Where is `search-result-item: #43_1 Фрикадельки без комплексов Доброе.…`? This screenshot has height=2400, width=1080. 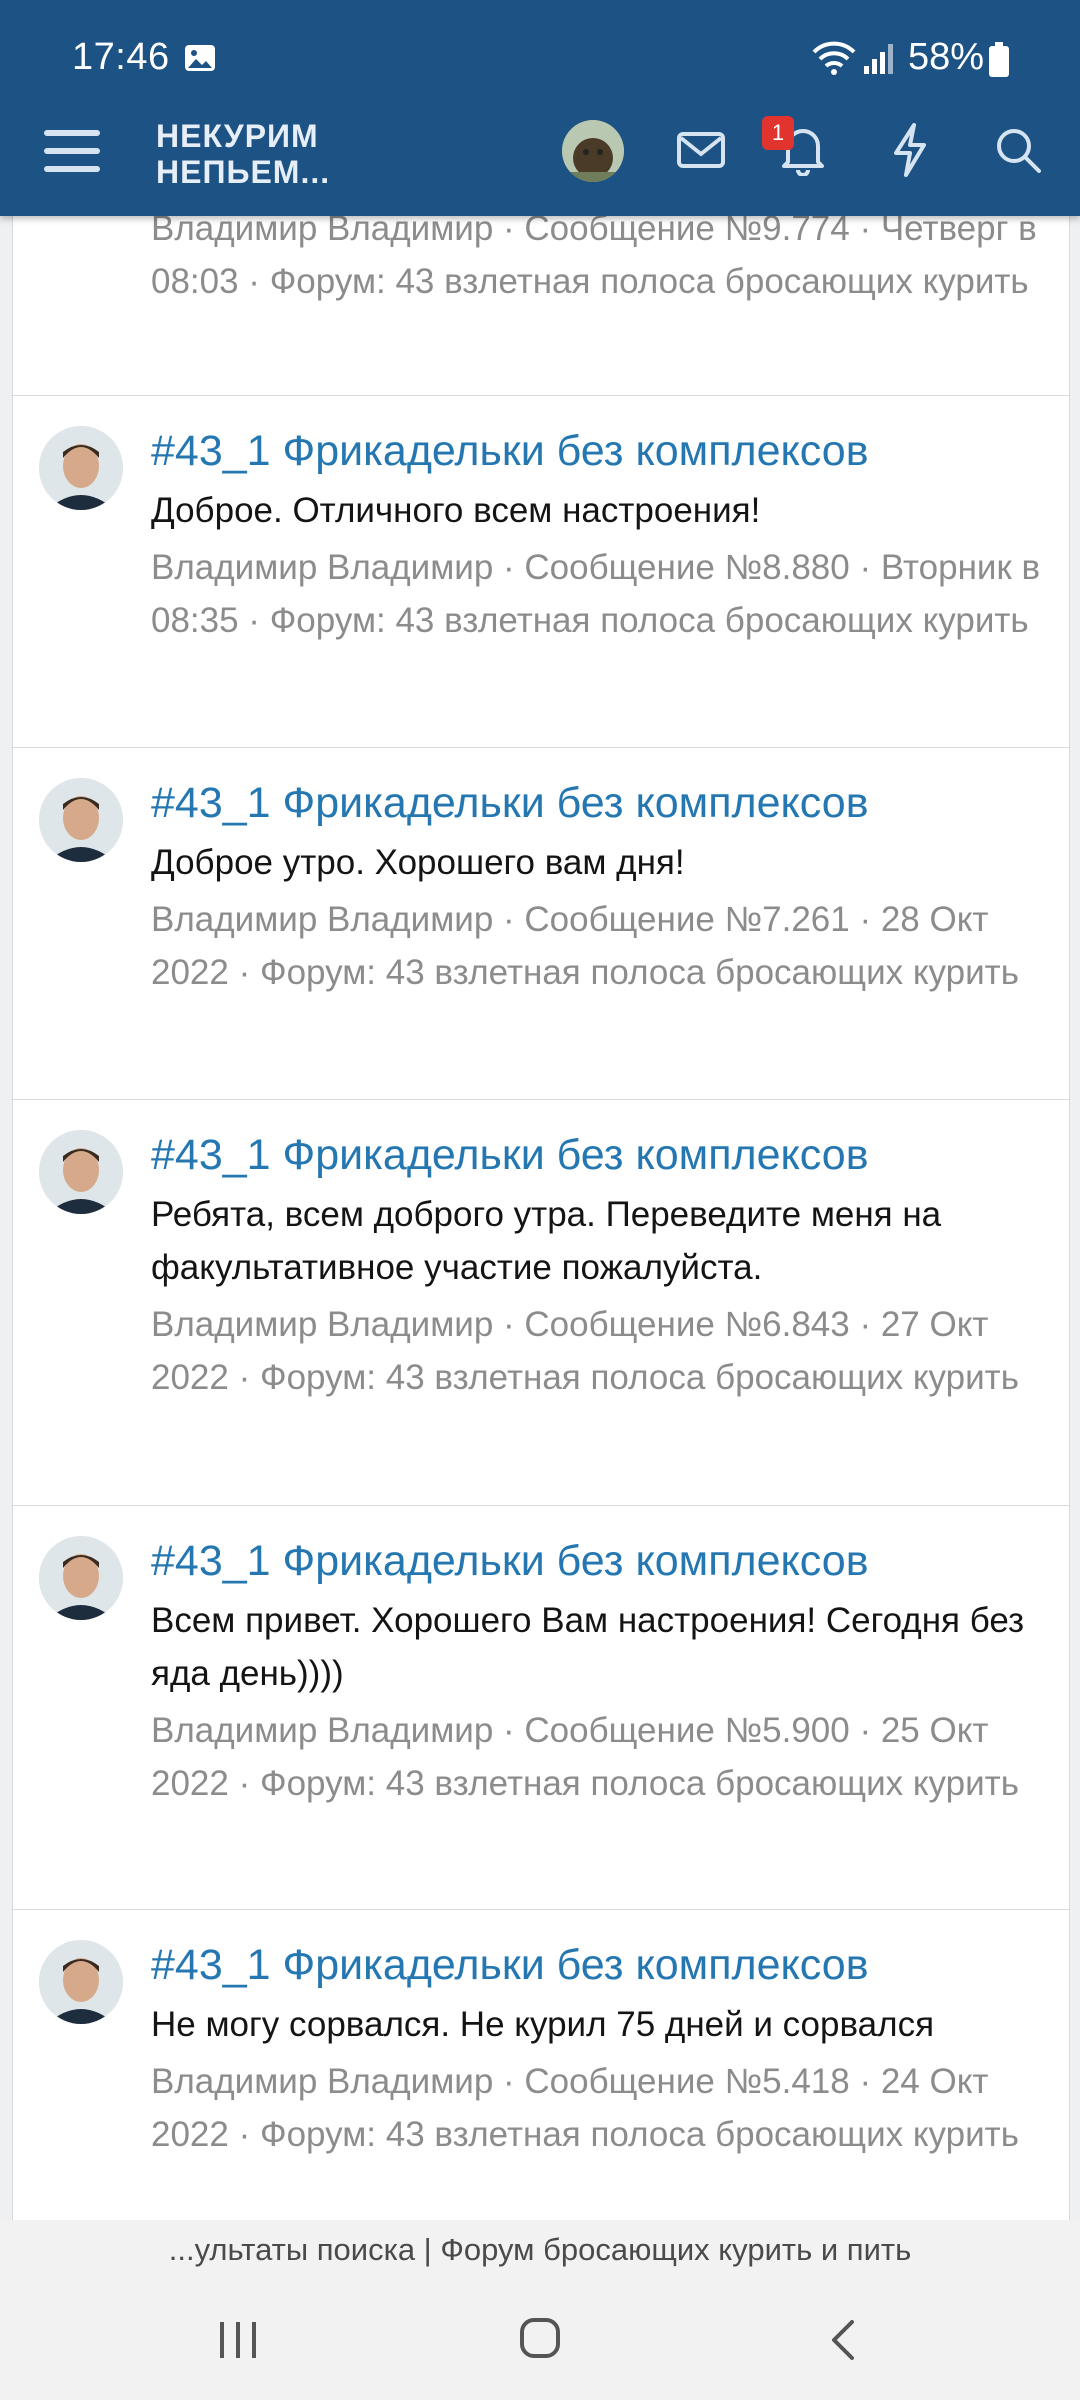 search-result-item: #43_1 Фрикадельки без комплексов Доброе.… is located at coordinates (541, 572).